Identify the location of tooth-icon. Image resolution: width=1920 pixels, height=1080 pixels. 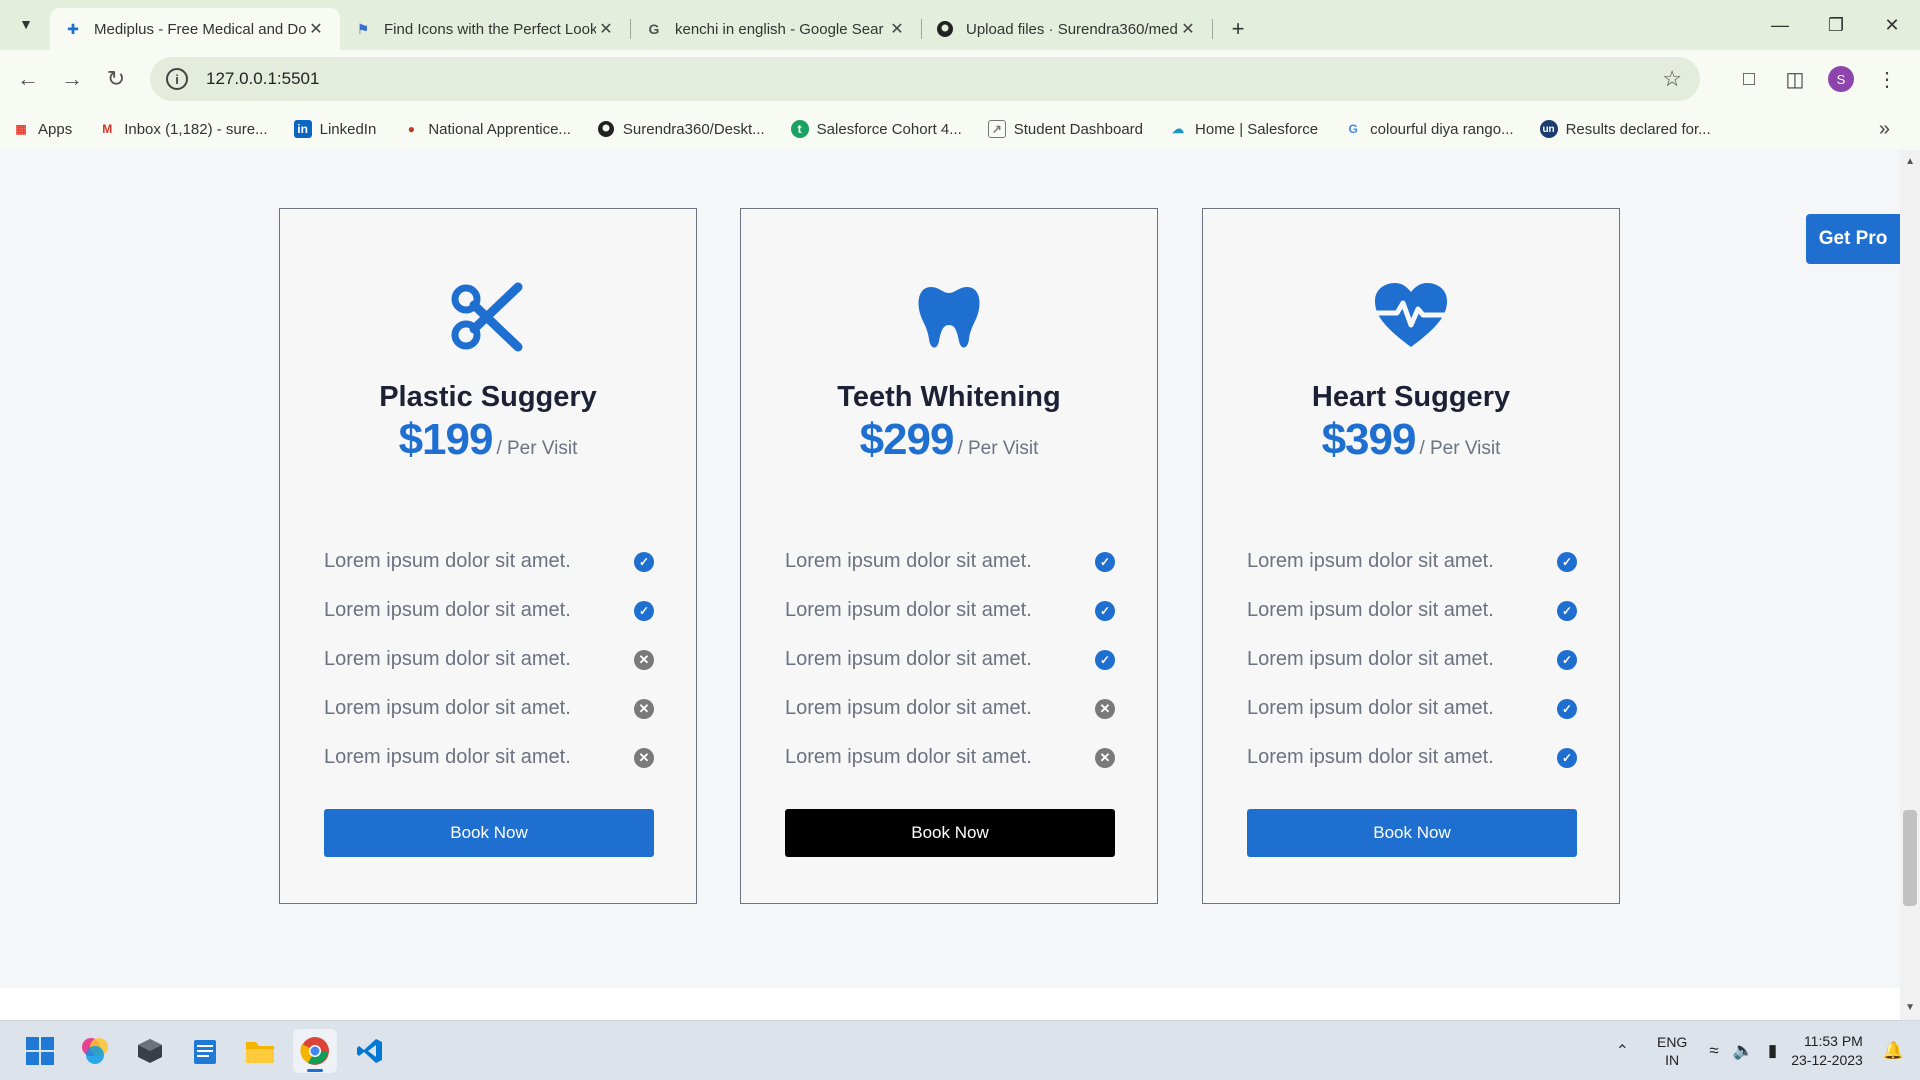
(949, 317).